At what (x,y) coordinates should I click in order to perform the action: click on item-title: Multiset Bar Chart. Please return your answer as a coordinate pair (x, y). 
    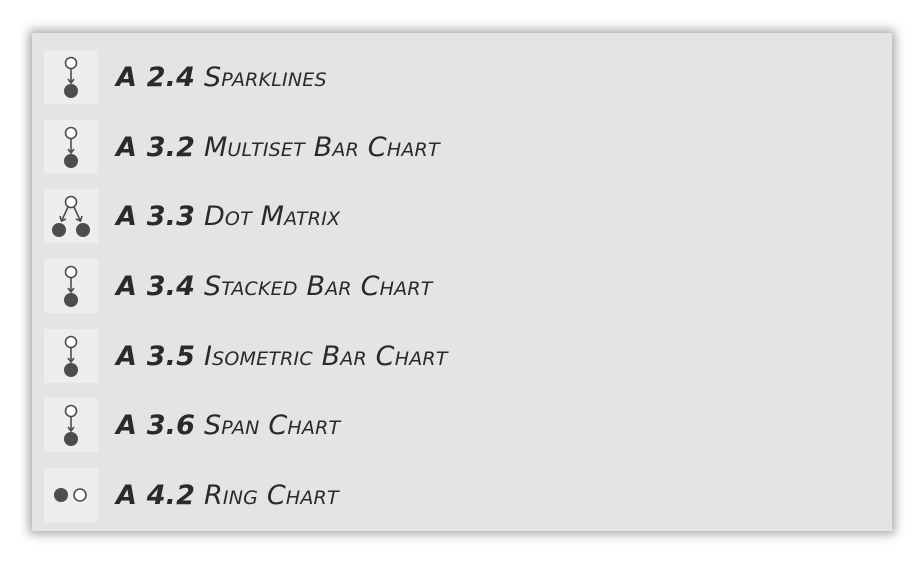
    Looking at the image, I should click on (321, 147).